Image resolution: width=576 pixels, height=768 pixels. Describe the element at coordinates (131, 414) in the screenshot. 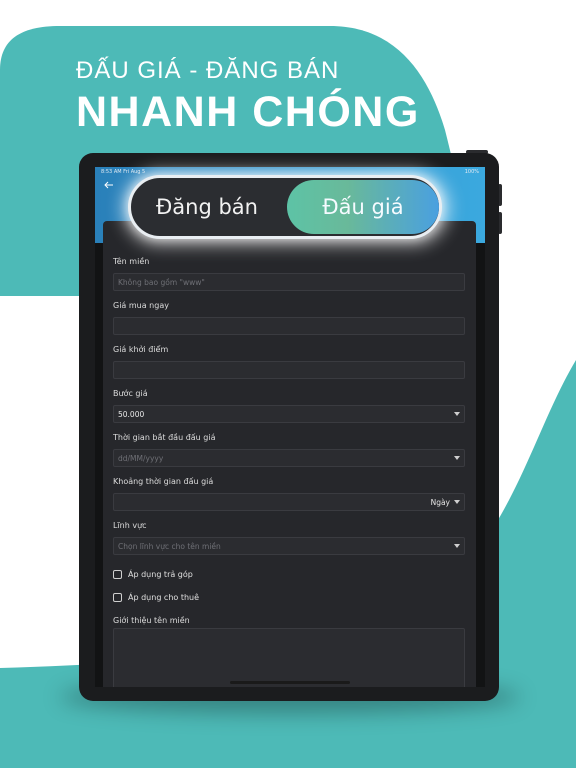

I see `bid-step-value: 50.000` at that location.